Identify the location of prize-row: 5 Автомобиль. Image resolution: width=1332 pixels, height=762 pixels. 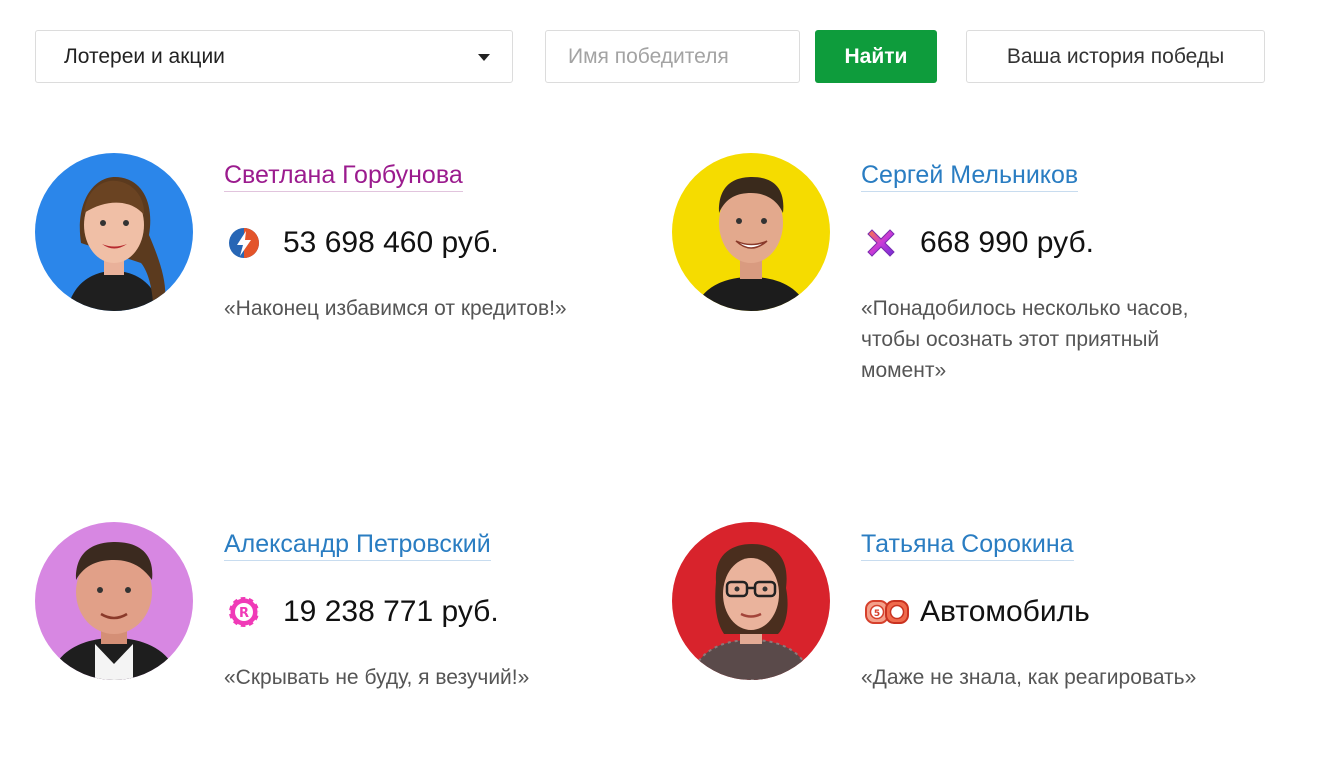
(977, 612).